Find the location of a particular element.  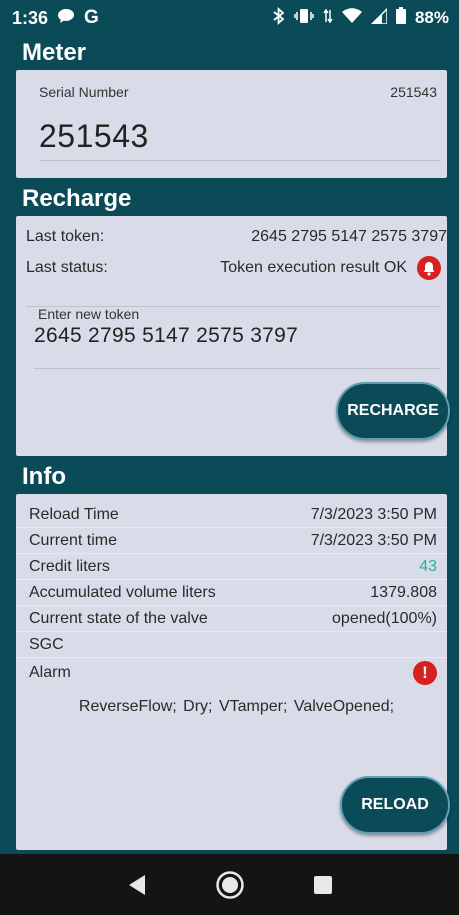

serial-number-field: 251543 is located at coordinates (231, 127).